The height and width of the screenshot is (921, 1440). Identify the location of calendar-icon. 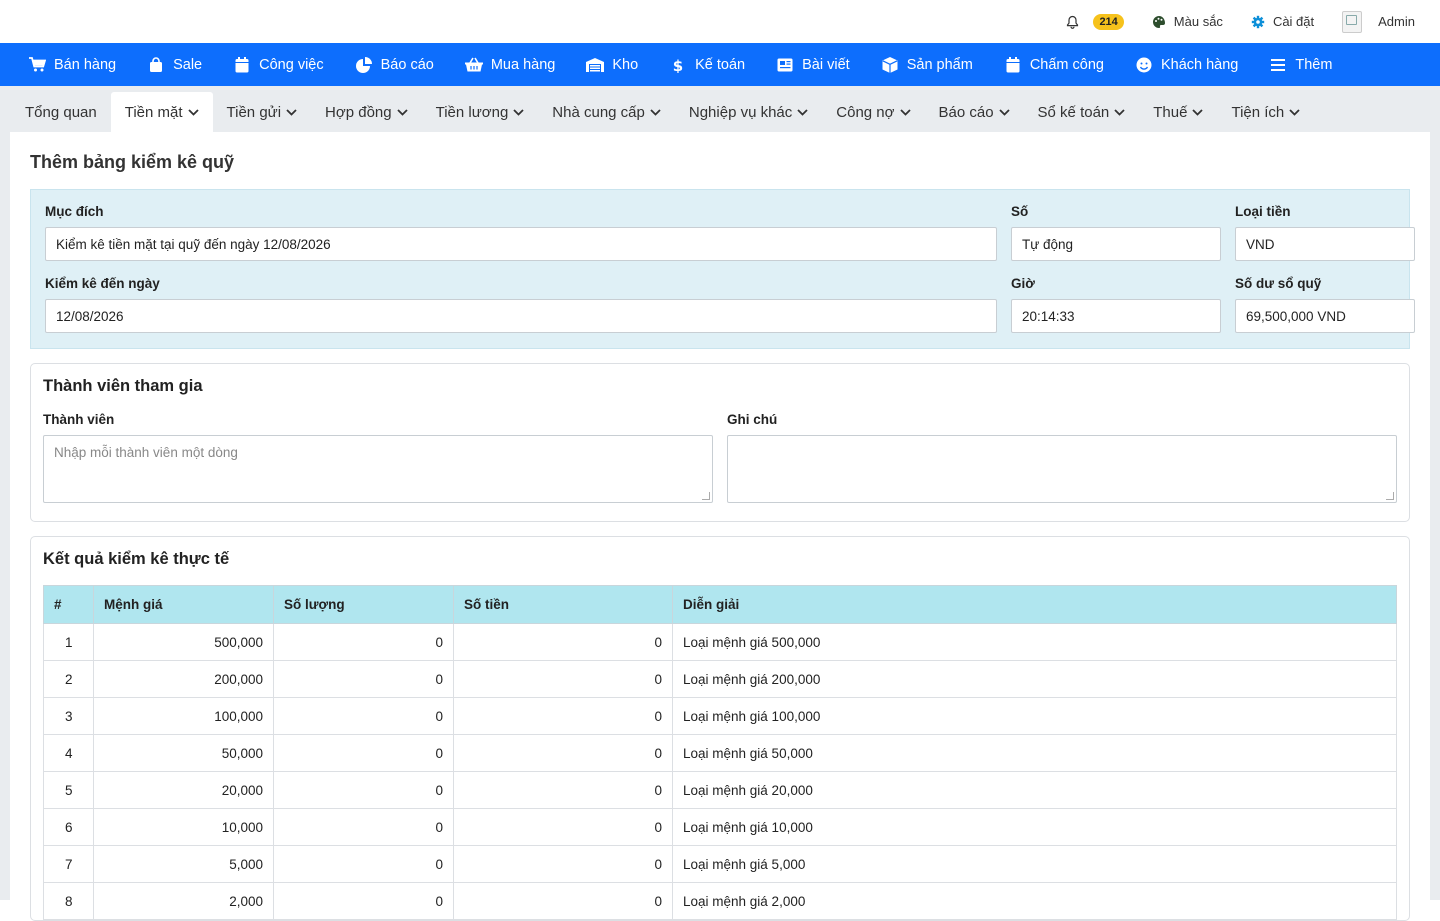
(242, 65).